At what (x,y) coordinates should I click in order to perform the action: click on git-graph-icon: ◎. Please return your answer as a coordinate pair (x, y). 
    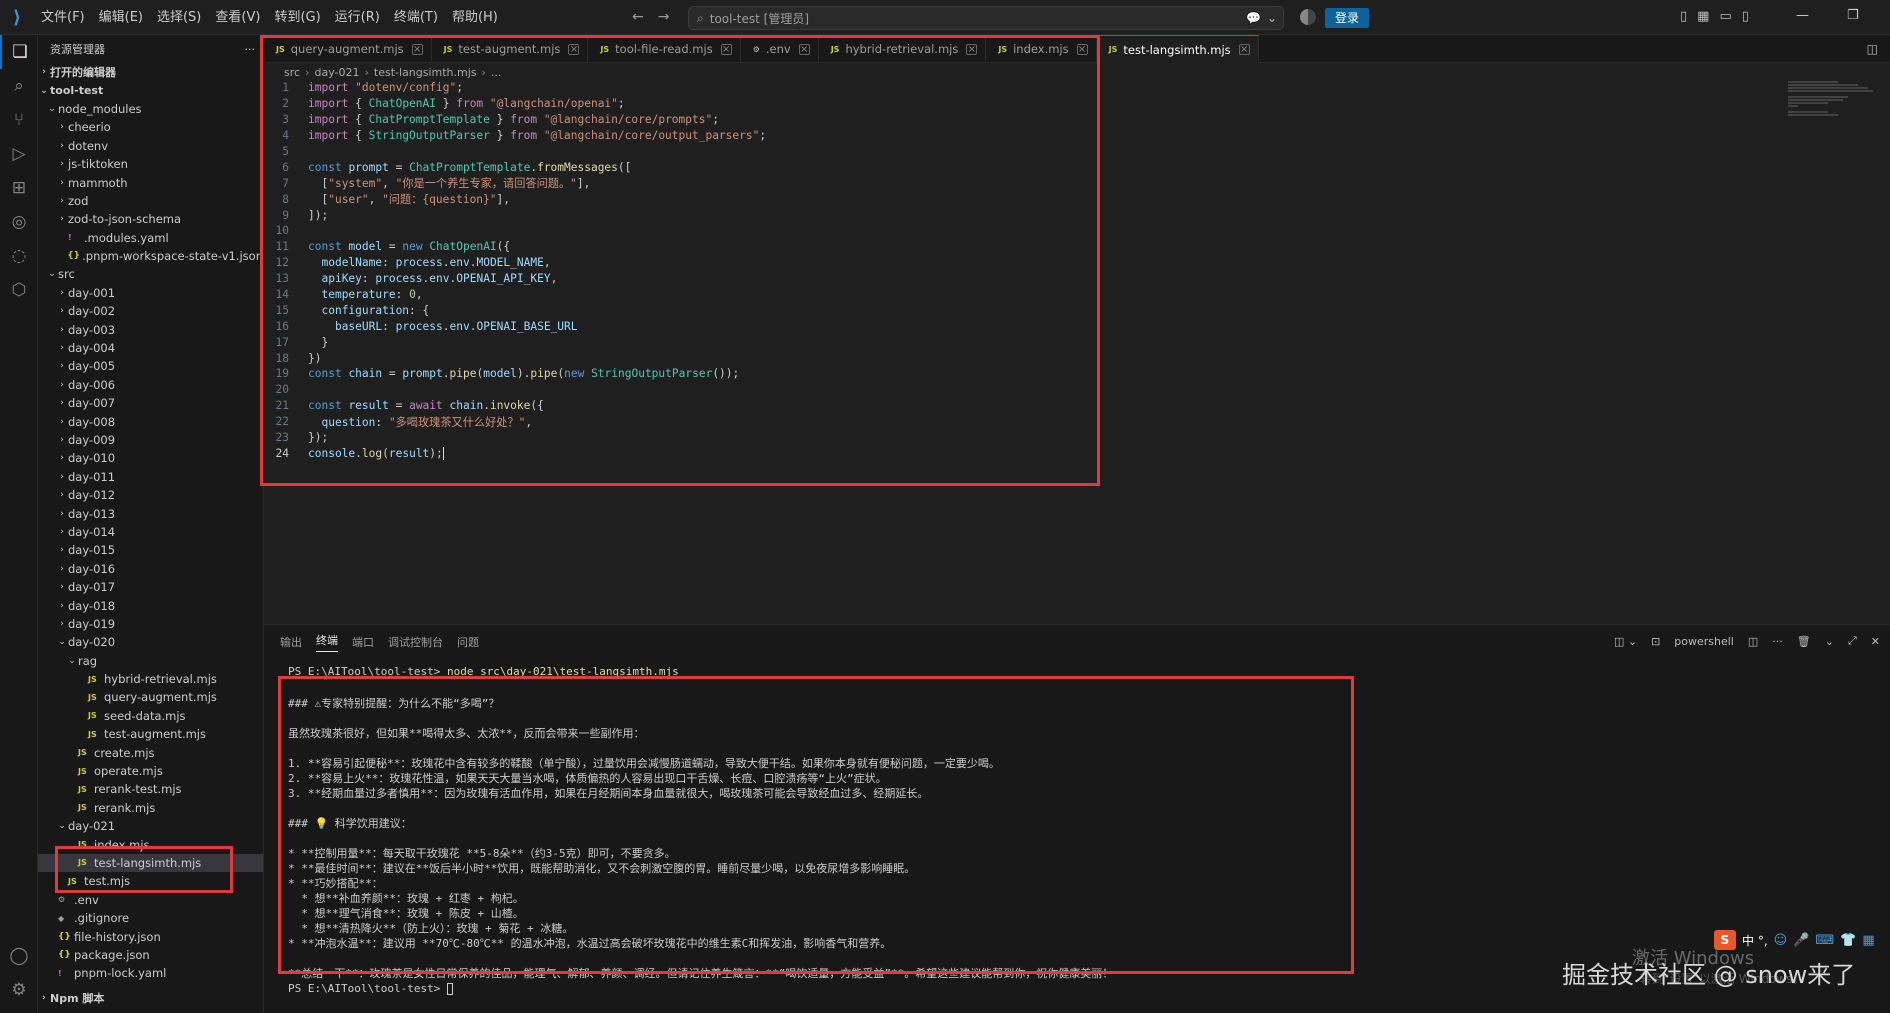
    Looking at the image, I should click on (19, 222).